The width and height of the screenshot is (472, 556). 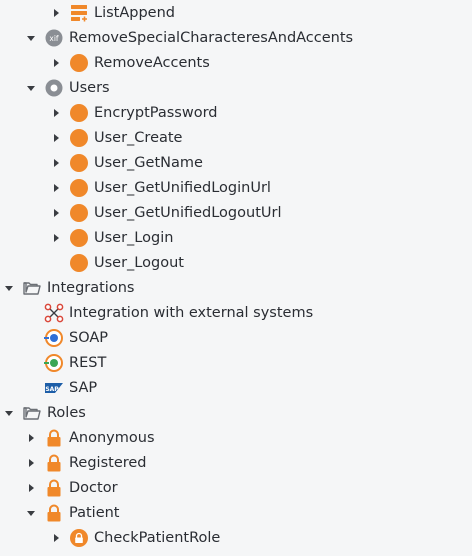 I want to click on tree-item-label: SAP, so click(x=83, y=387).